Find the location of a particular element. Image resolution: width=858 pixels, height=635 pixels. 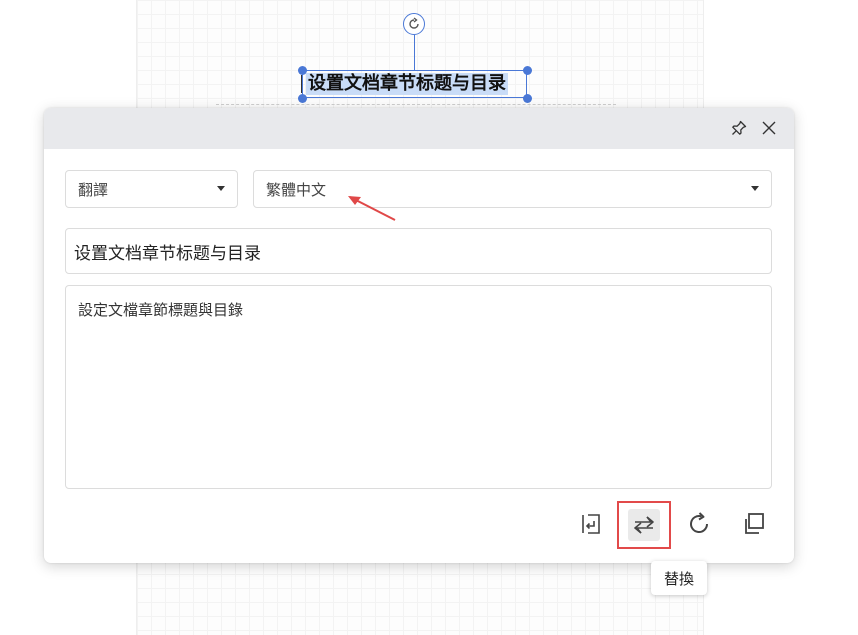

replace-button is located at coordinates (644, 525).